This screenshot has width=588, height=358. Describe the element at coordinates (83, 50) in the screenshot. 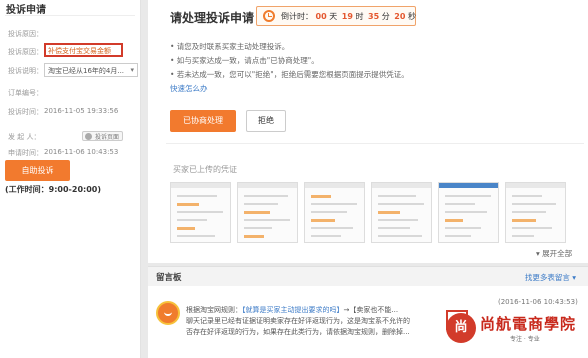

I see `complaint-reason-value: 补偿支付宝交易金额` at that location.